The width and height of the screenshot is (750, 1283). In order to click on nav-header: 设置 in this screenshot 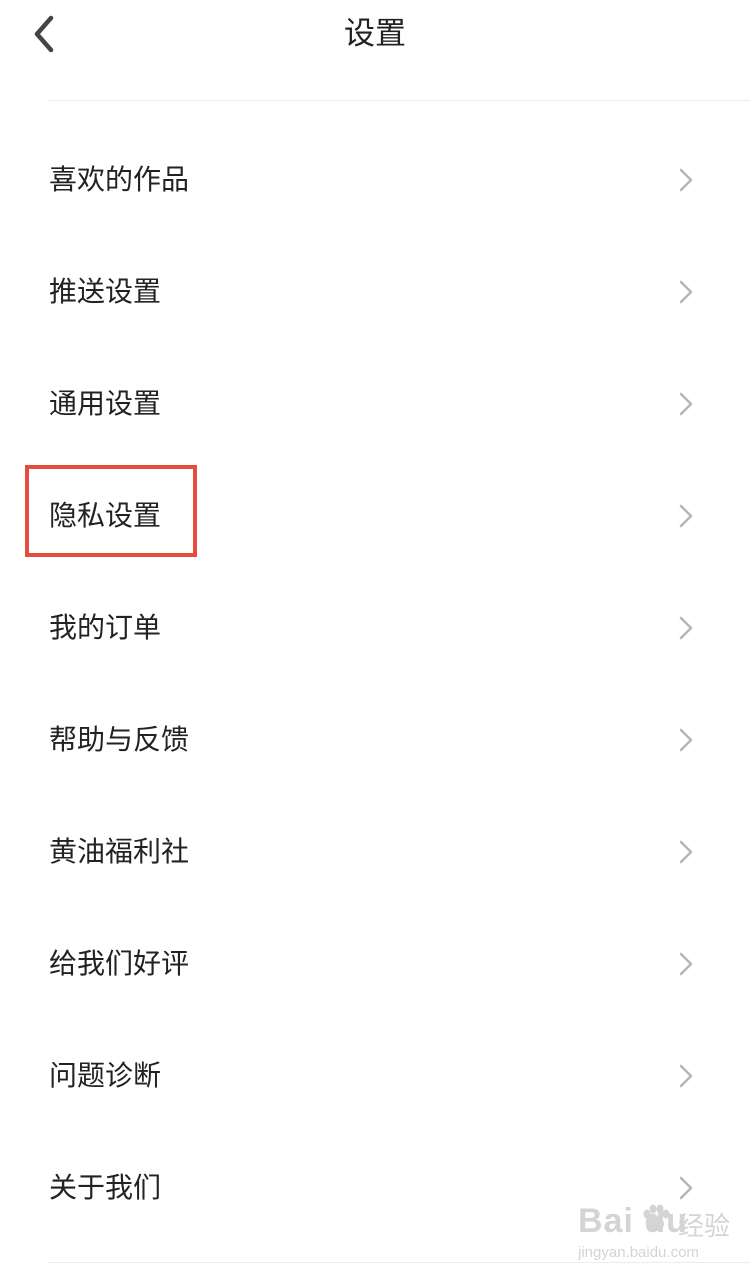, I will do `click(375, 50)`.